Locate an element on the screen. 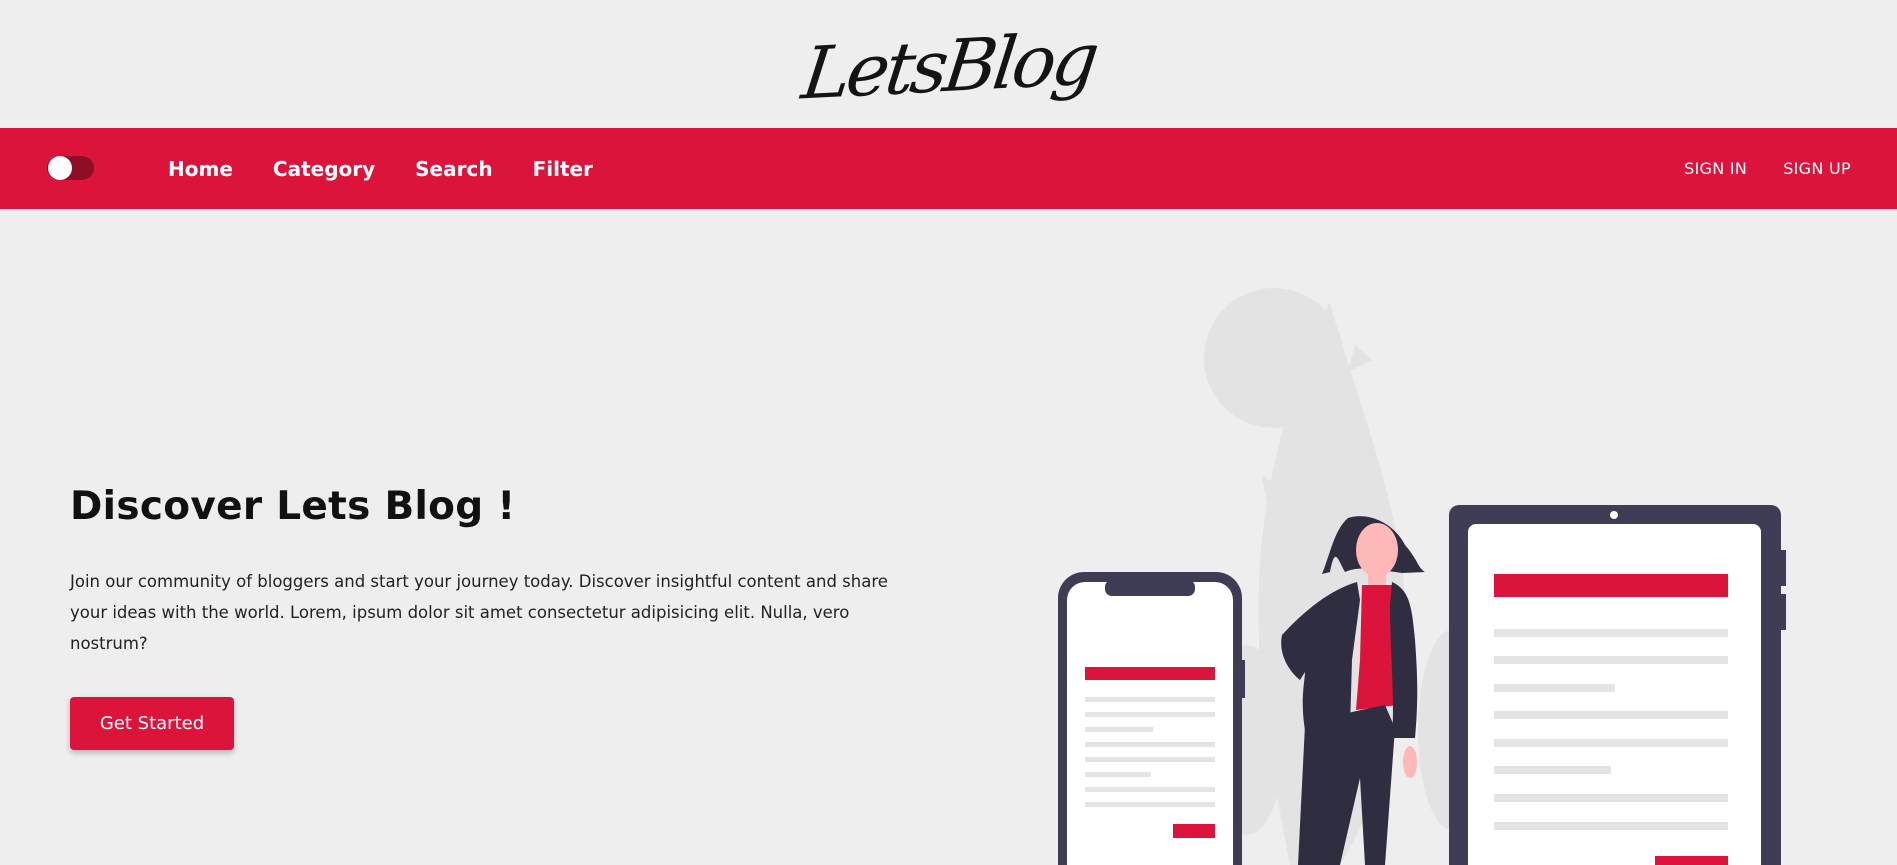 The width and height of the screenshot is (1897, 865). tablet-device is located at coordinates (1617, 685).